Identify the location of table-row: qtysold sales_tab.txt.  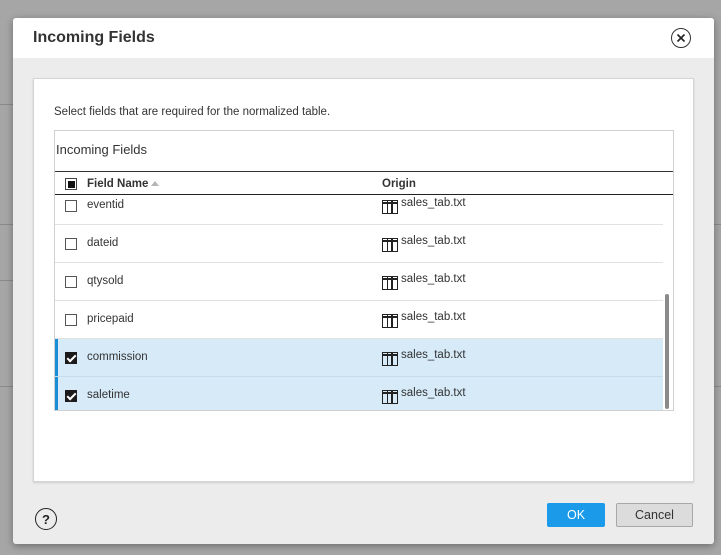
(359, 282).